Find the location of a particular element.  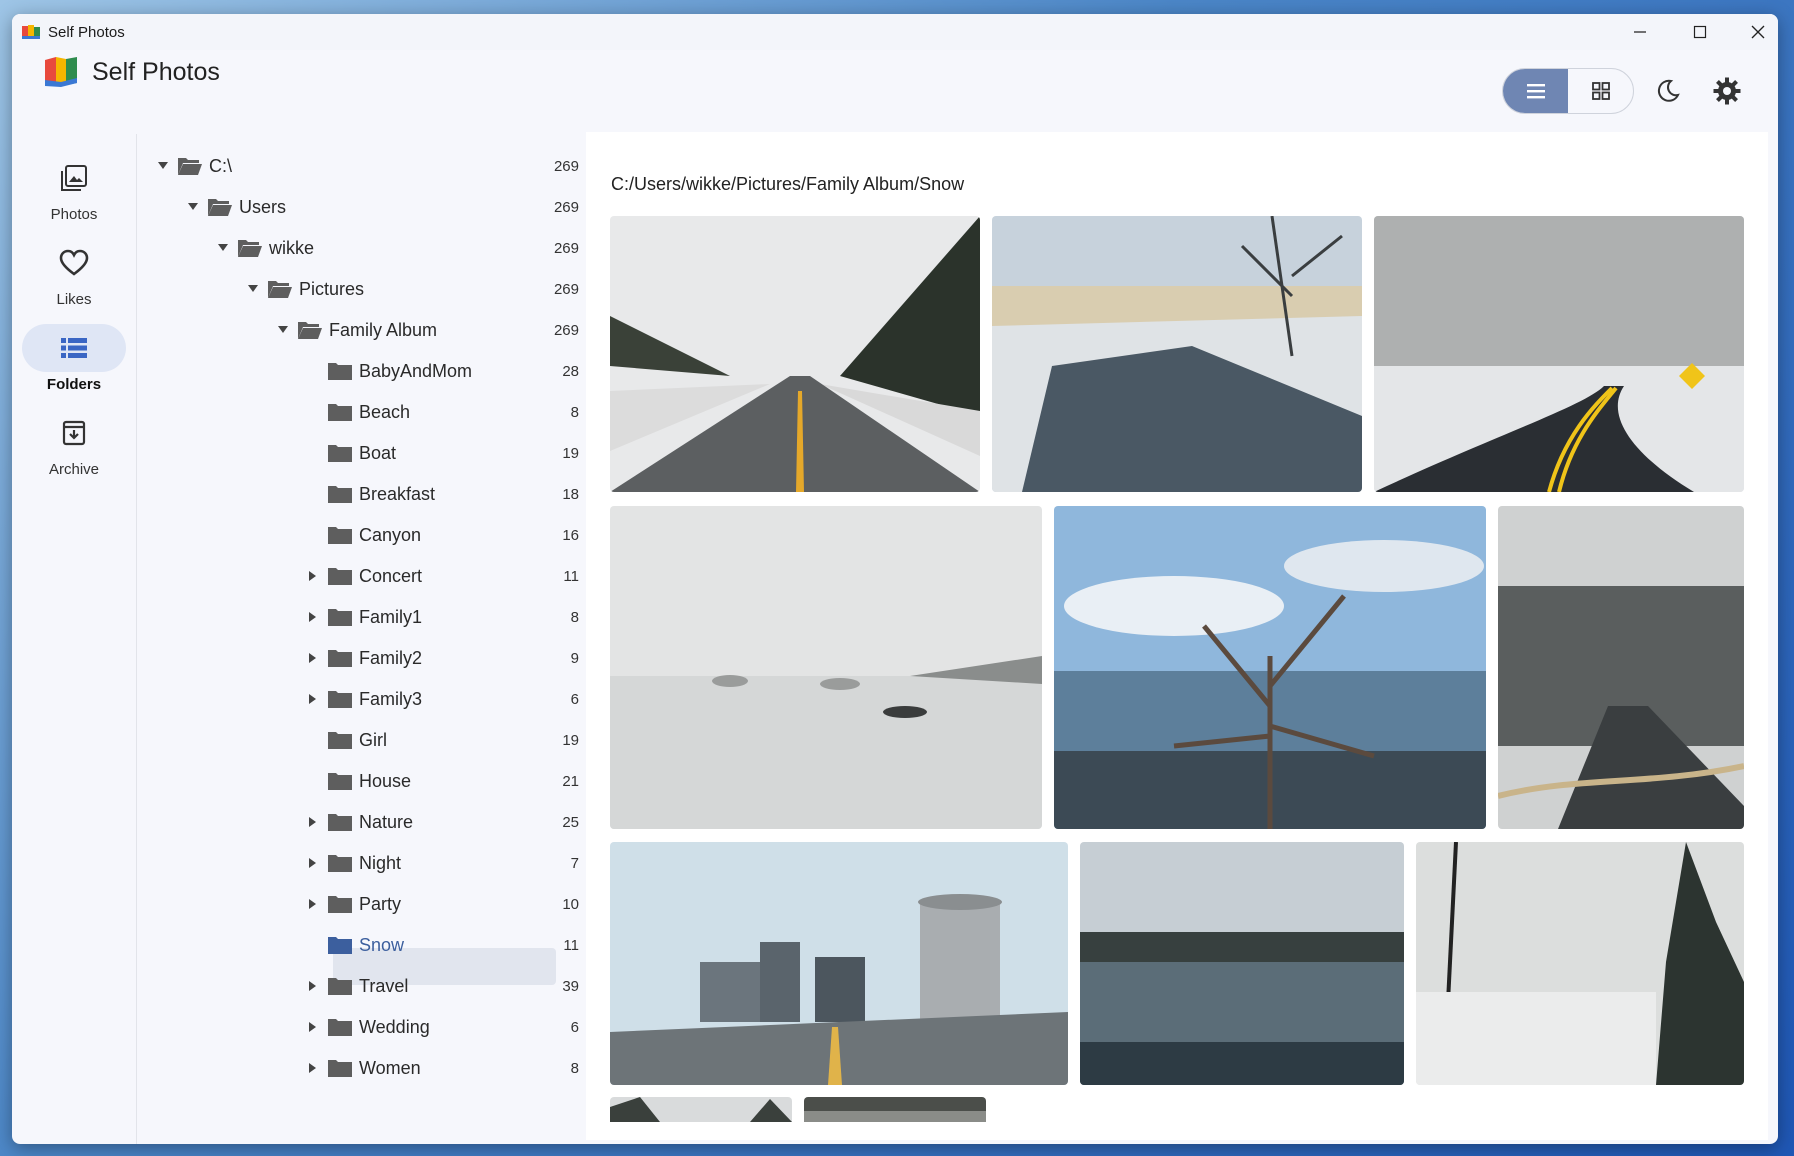

tree-item-count: 9 is located at coordinates (574, 658).